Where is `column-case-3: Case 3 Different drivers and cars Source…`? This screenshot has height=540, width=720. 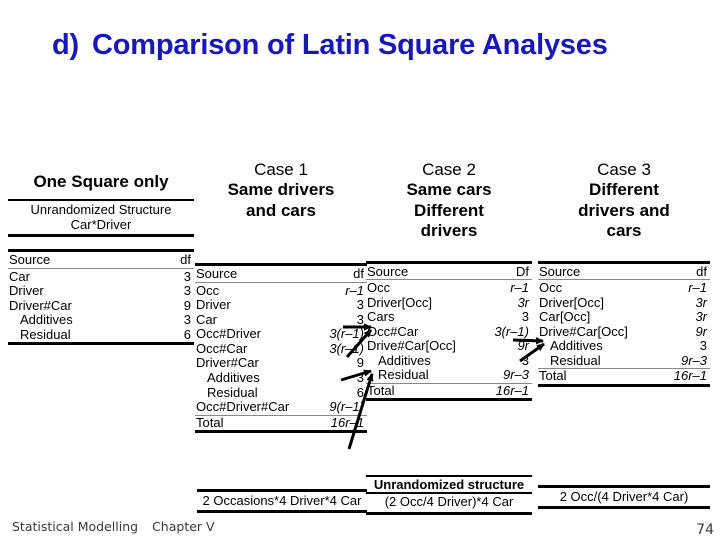
column-case-3: Case 3 Different drivers and cars Source… is located at coordinates (624, 273).